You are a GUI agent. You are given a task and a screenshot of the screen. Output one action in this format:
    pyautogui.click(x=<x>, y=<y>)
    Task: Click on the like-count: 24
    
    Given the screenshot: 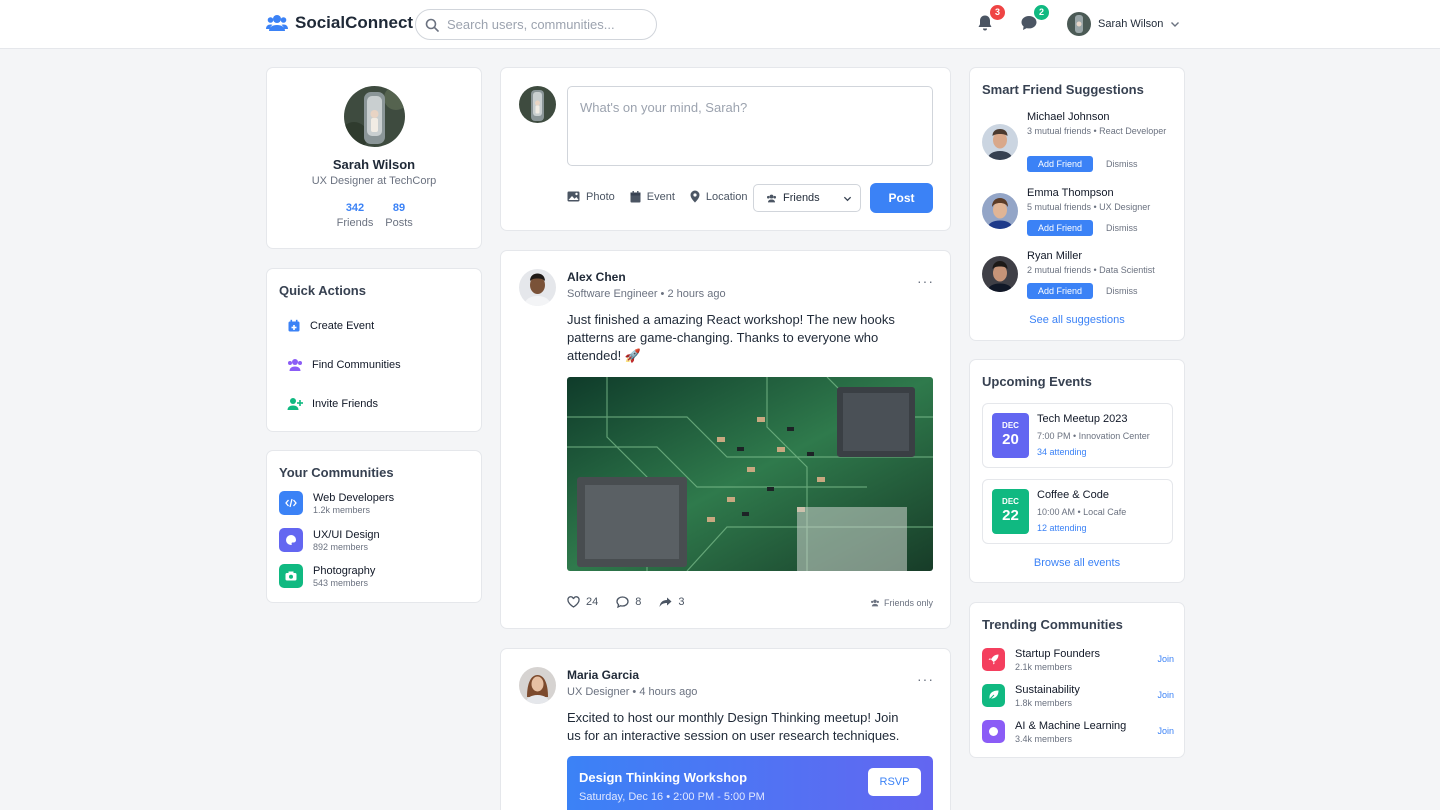 What is the action you would take?
    pyautogui.click(x=592, y=602)
    